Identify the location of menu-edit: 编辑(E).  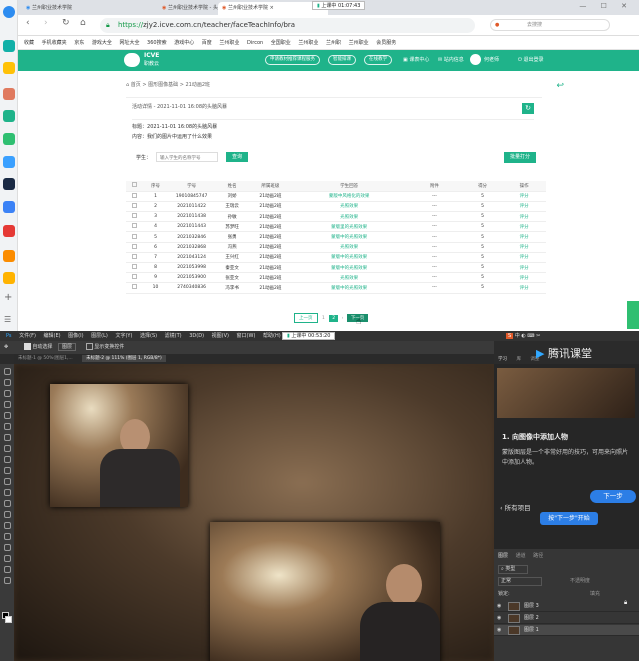
(52, 336).